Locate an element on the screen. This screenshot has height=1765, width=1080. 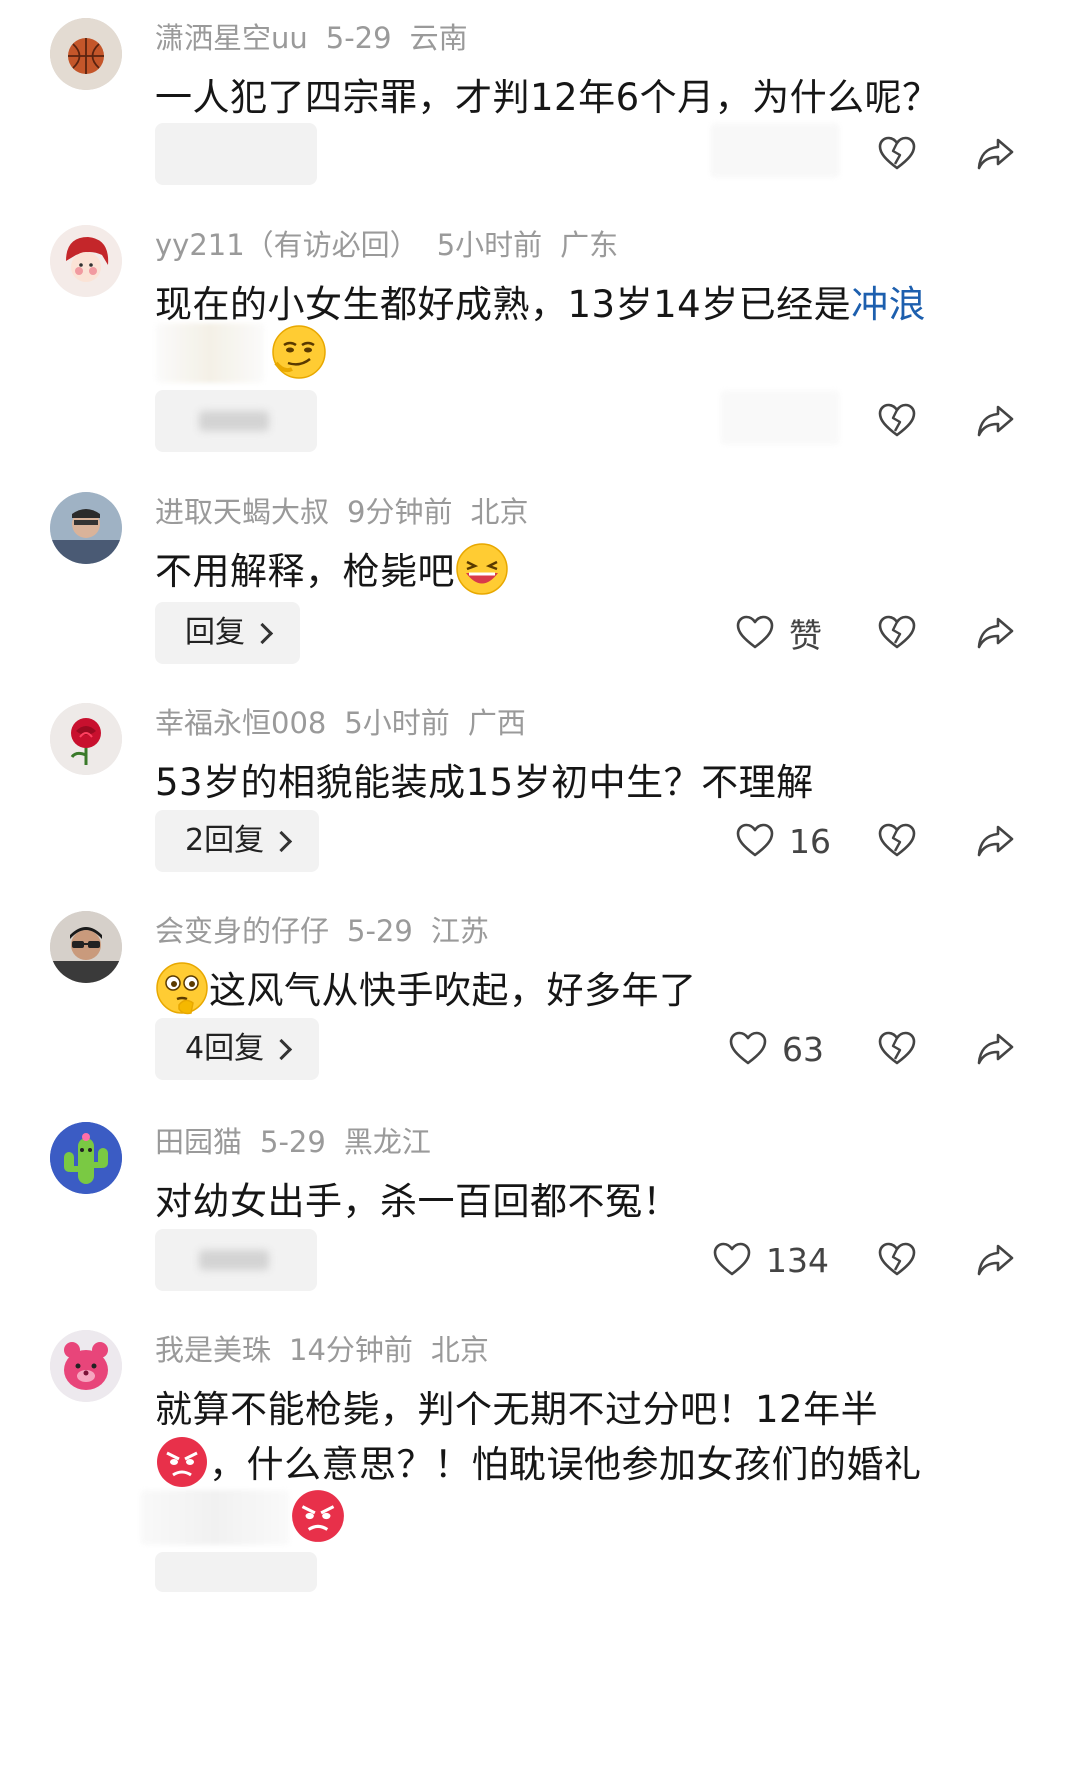
reply-button: 回复 is located at coordinates (227, 633).